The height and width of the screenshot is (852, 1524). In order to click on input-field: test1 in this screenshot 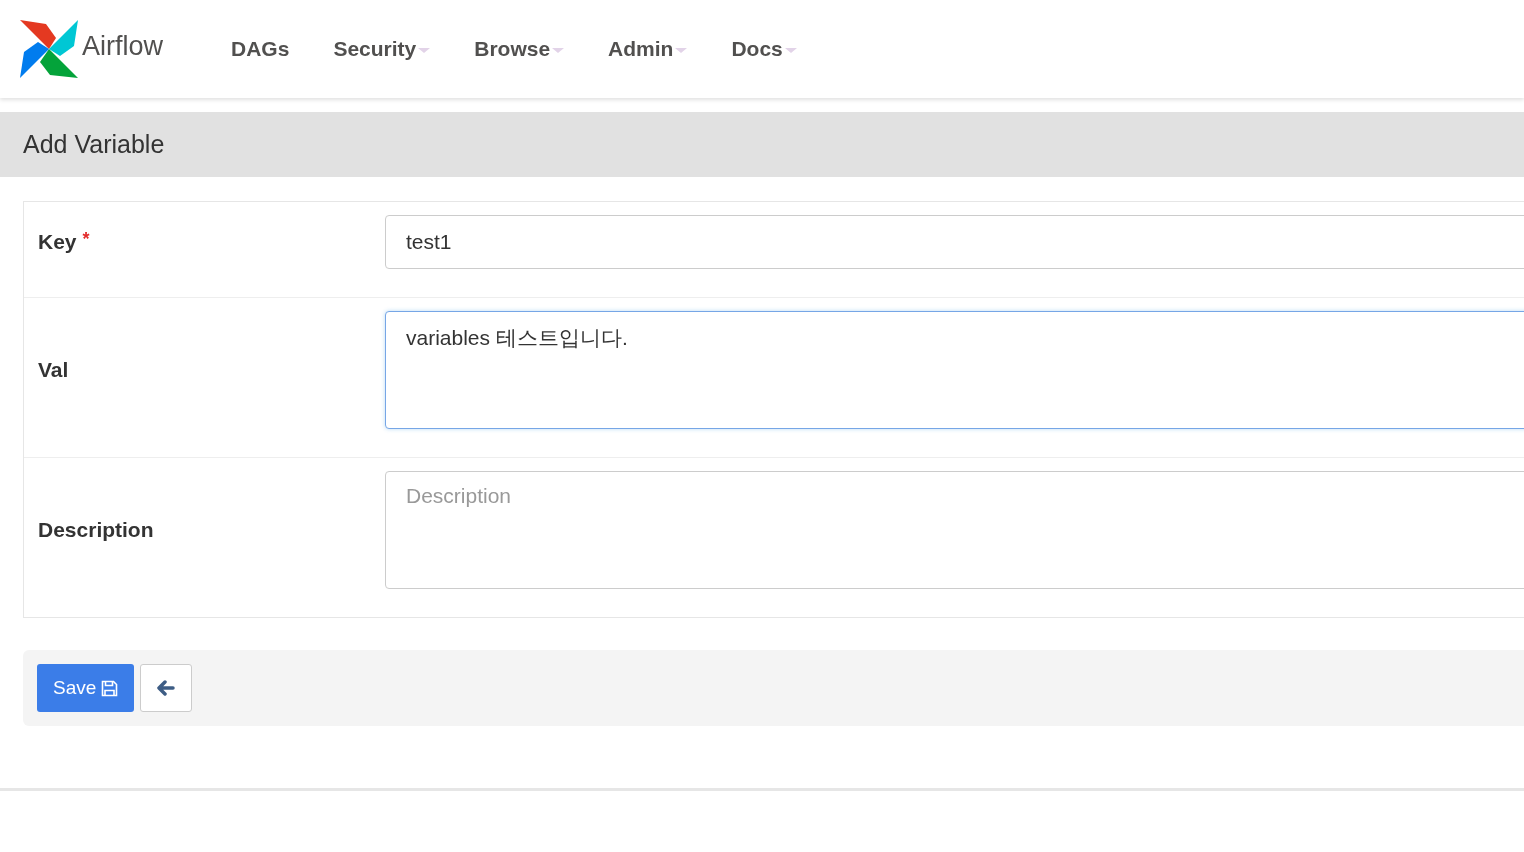, I will do `click(954, 242)`.